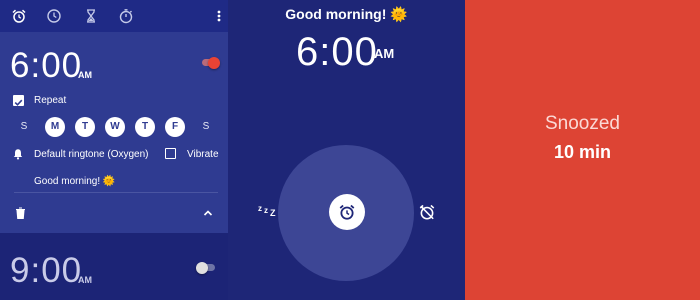 This screenshot has height=300, width=700. I want to click on vibrate-label: Vibrate, so click(203, 154).